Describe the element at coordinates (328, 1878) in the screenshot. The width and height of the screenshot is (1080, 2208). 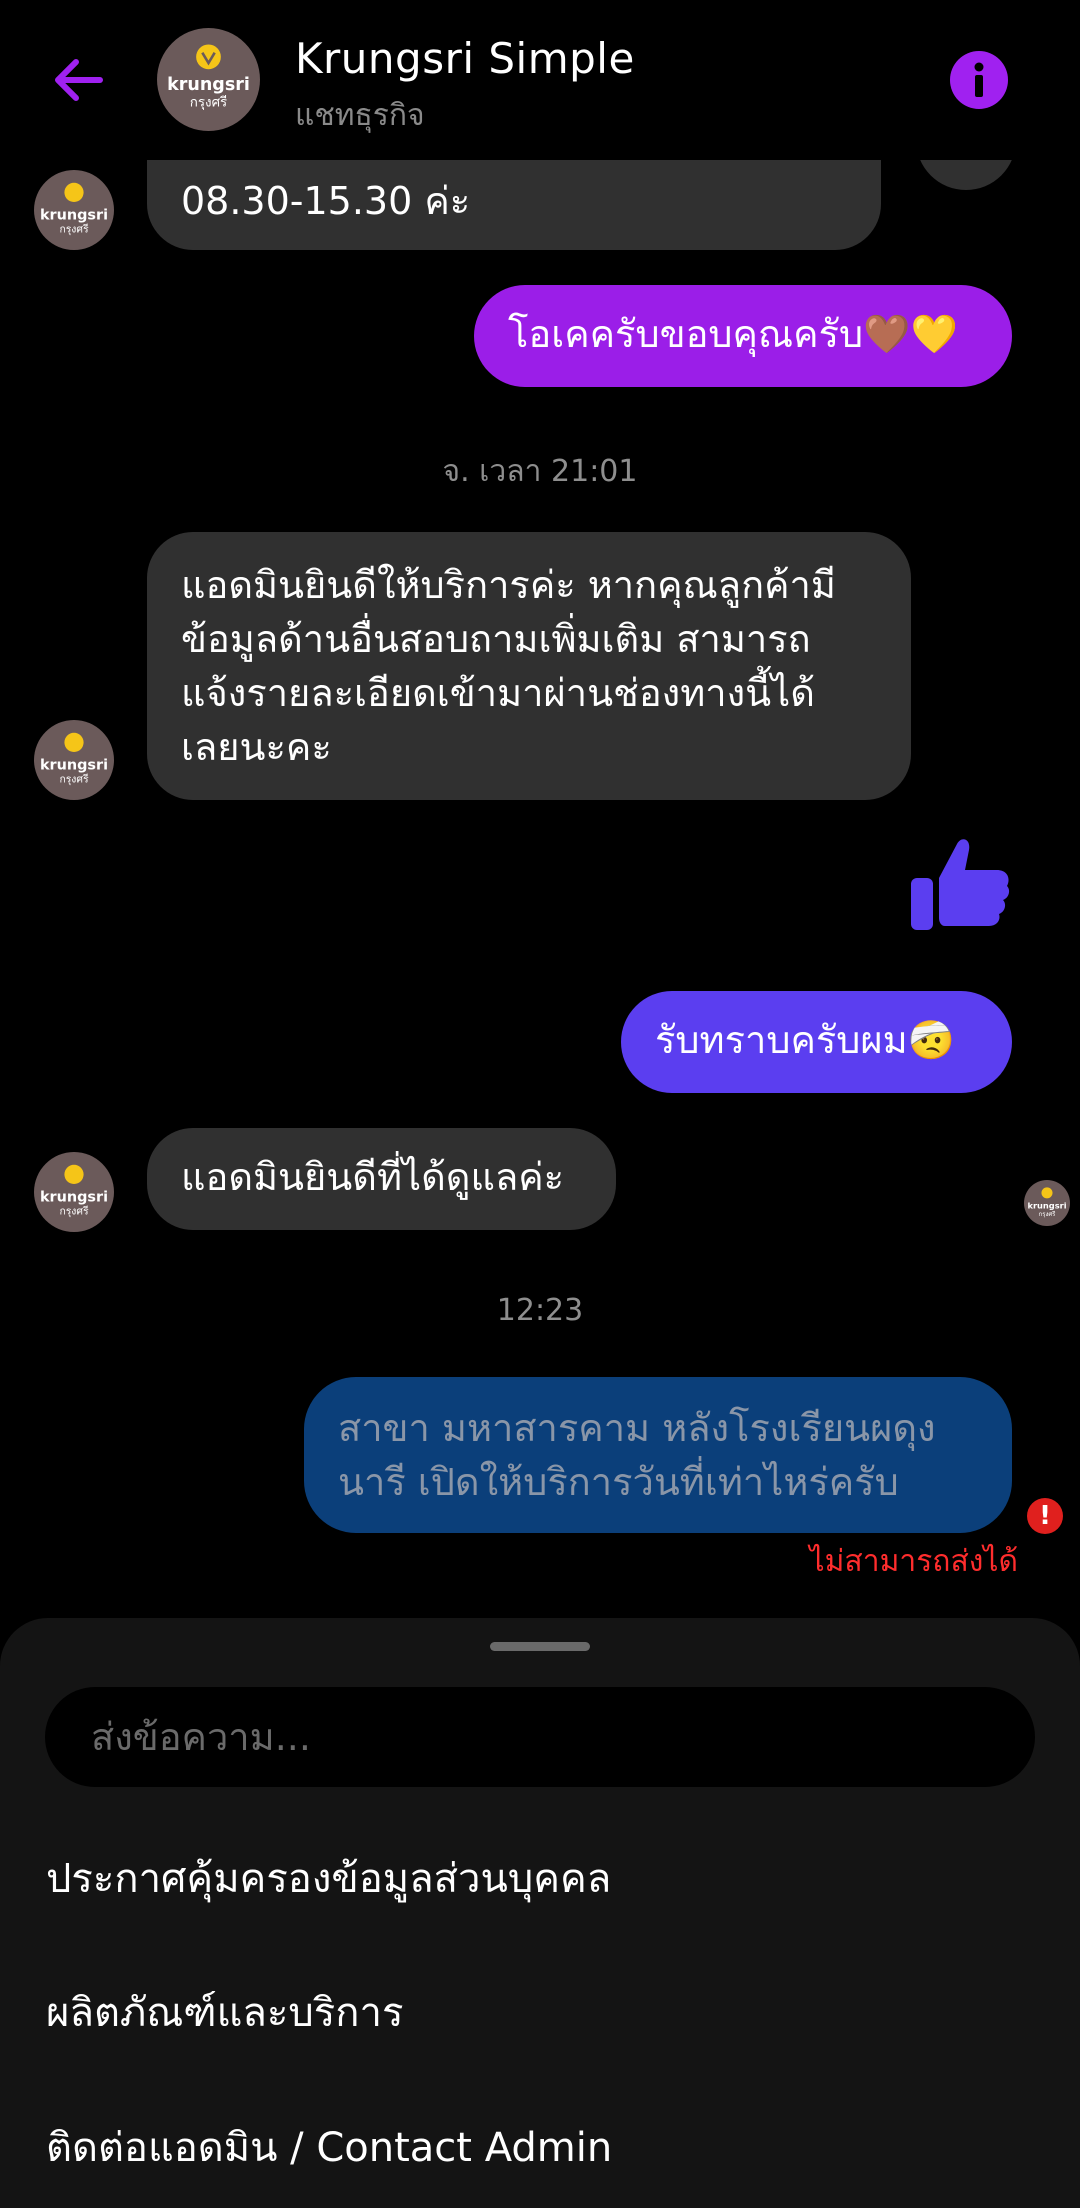
I see `menu-item-privacy-notice: ประกาศคุ้มครองข้อมูลส่วนบุคคล` at that location.